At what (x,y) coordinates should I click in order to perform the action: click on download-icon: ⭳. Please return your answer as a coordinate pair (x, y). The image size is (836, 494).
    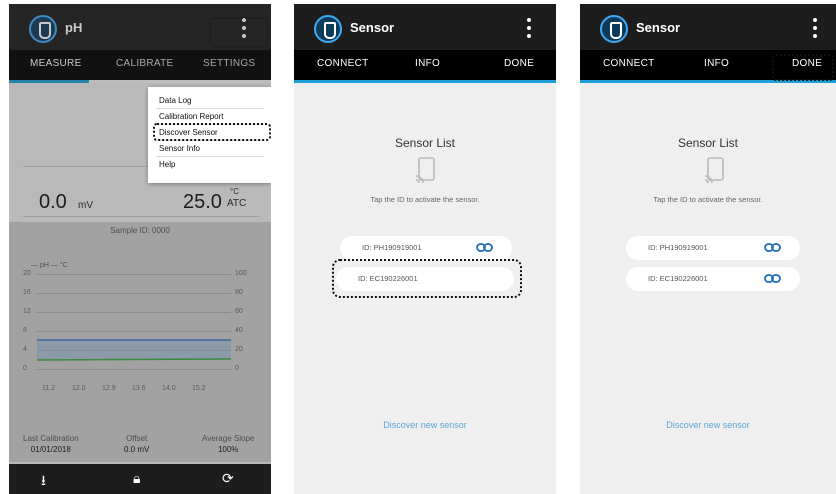
    Looking at the image, I should click on (43, 482).